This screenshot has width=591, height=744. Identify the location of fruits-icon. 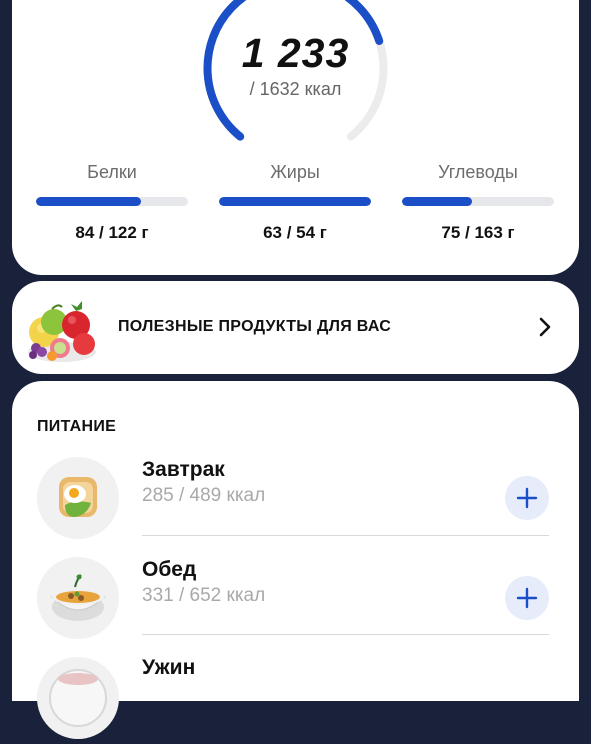
(62, 331).